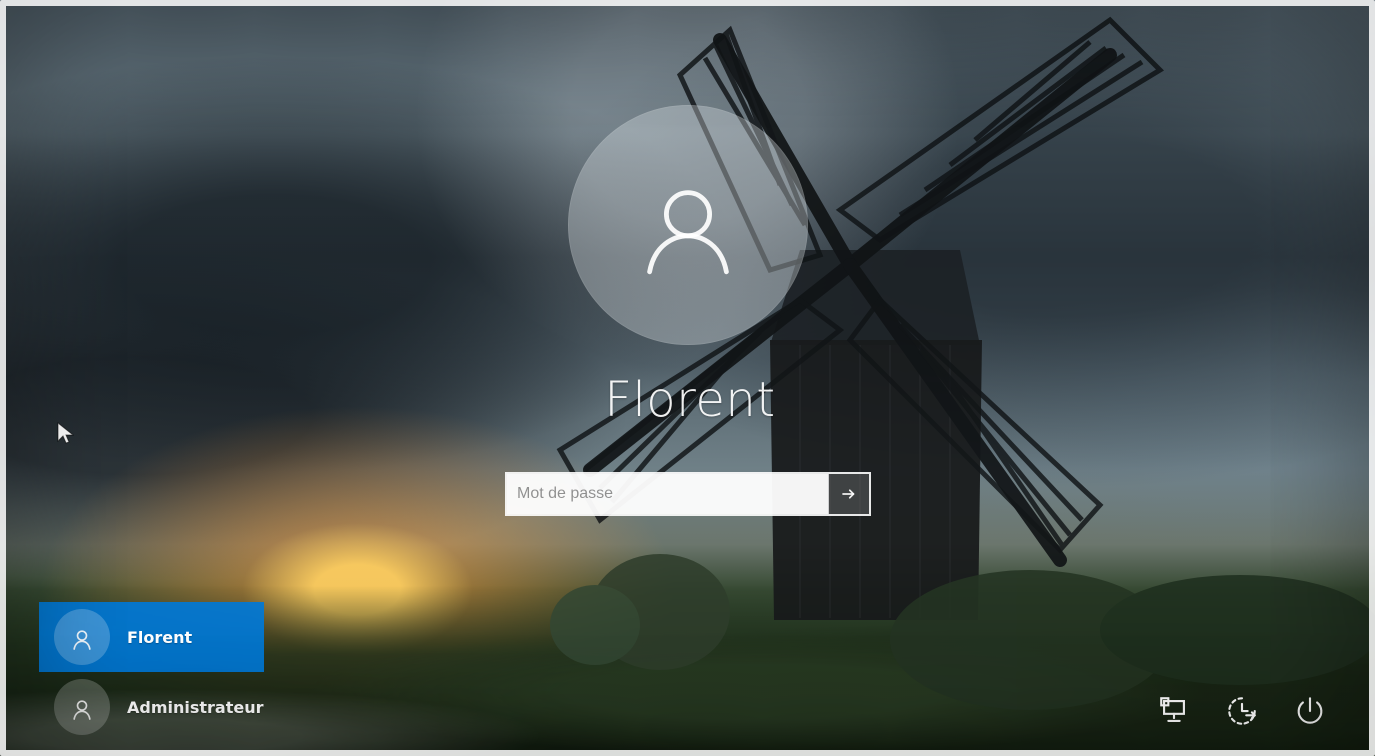 This screenshot has height=756, width=1375. What do you see at coordinates (667, 494) in the screenshot?
I see `password-input` at bounding box center [667, 494].